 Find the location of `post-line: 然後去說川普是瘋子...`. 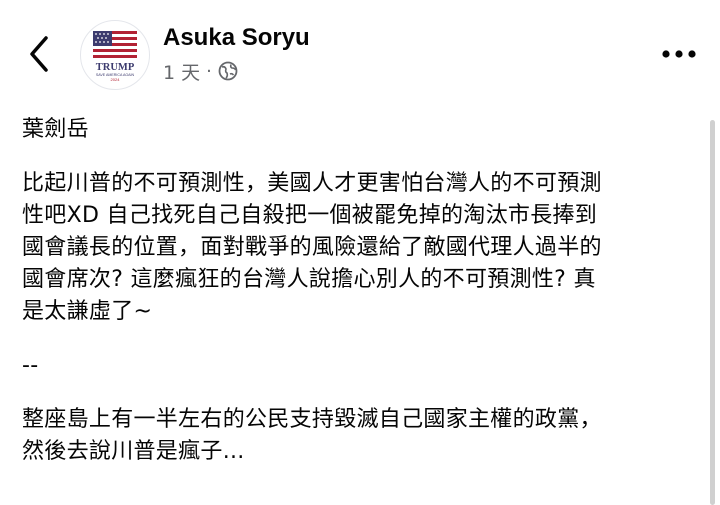

post-line: 然後去說川普是瘋子... is located at coordinates (133, 451).